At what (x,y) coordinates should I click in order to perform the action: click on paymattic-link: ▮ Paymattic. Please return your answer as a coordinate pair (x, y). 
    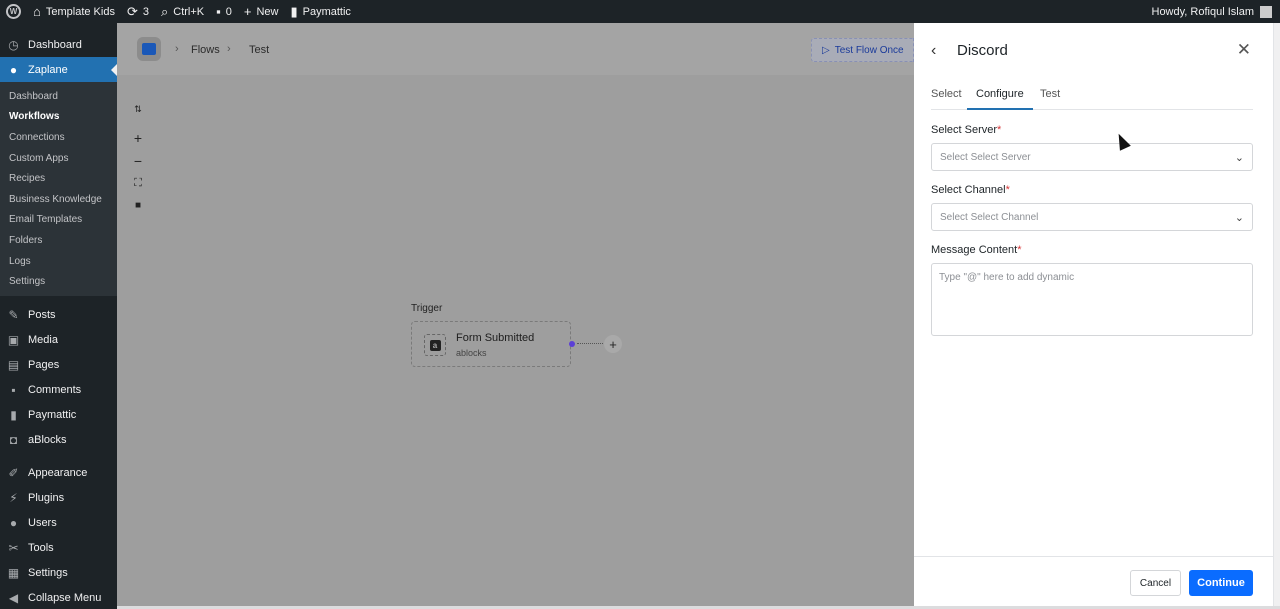
    Looking at the image, I should click on (320, 11).